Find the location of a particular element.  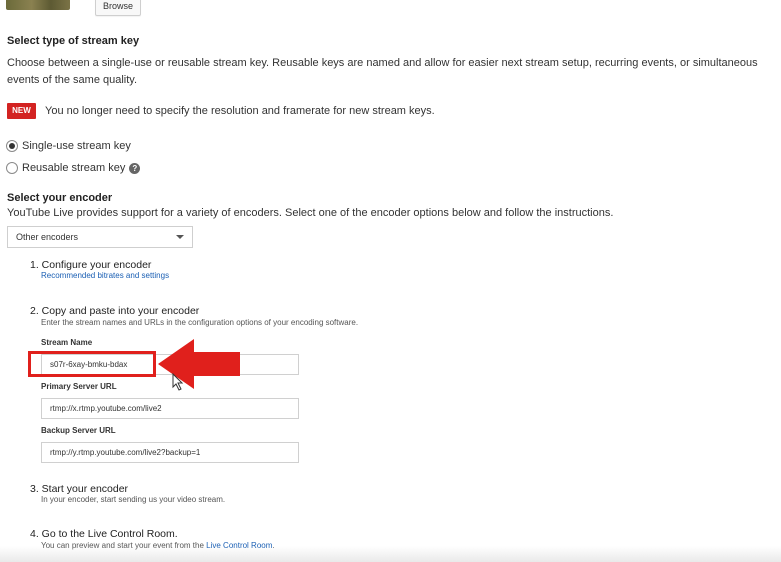

encoder-select-value: Other encoders is located at coordinates (47, 237).